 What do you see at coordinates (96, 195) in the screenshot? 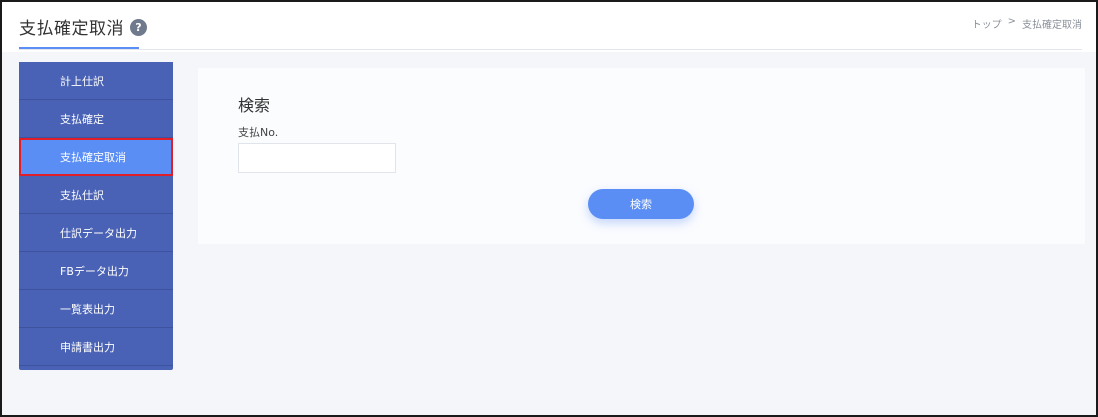
I see `sidebar-item-shiharai-shiwake: 支払仕訳` at bounding box center [96, 195].